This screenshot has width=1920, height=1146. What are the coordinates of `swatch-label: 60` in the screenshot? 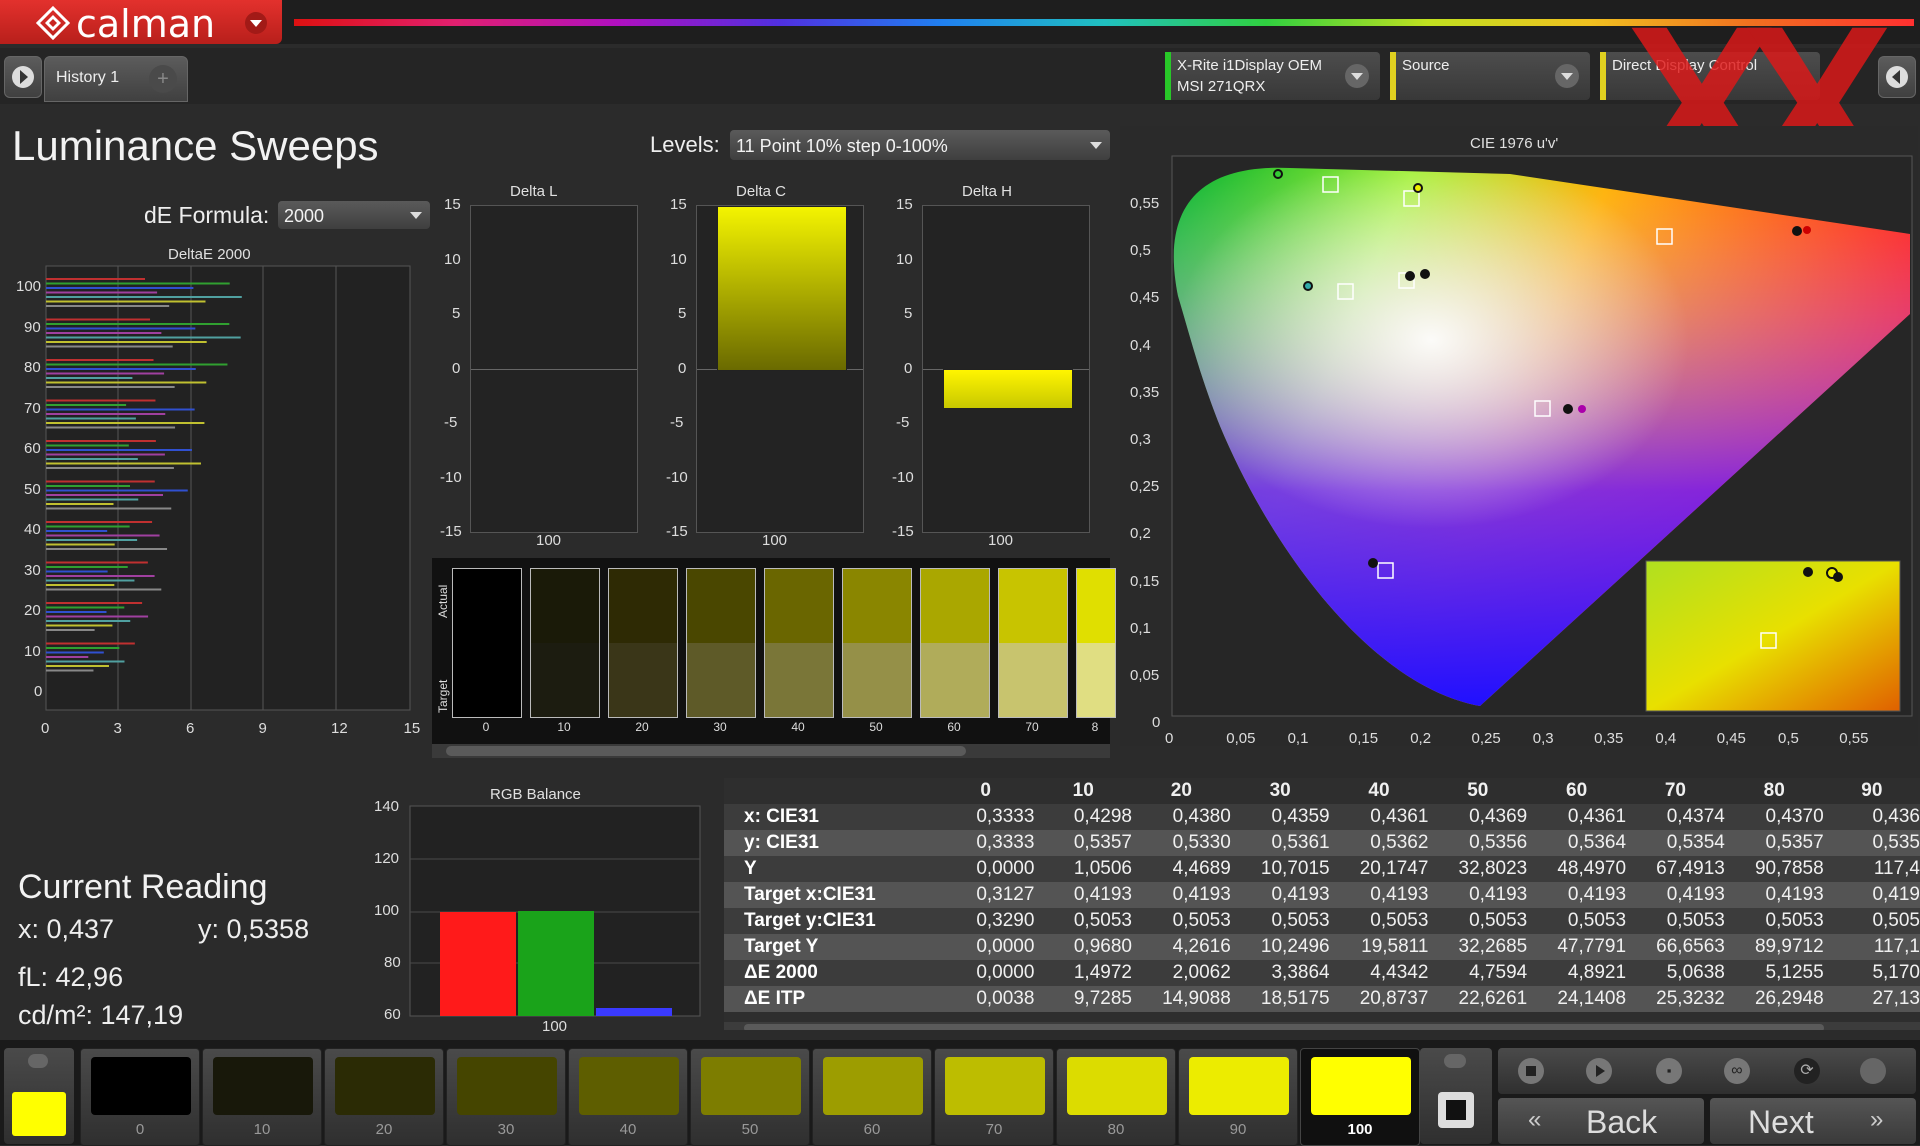 It's located at (954, 727).